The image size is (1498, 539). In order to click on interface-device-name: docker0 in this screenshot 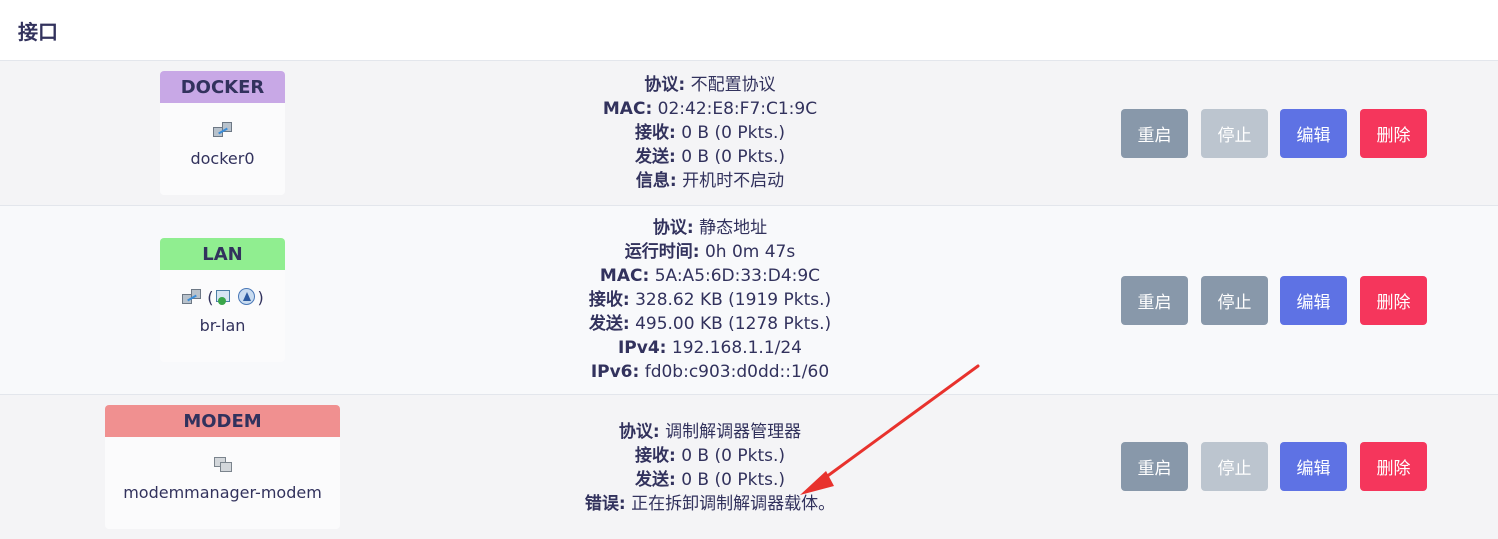, I will do `click(222, 158)`.